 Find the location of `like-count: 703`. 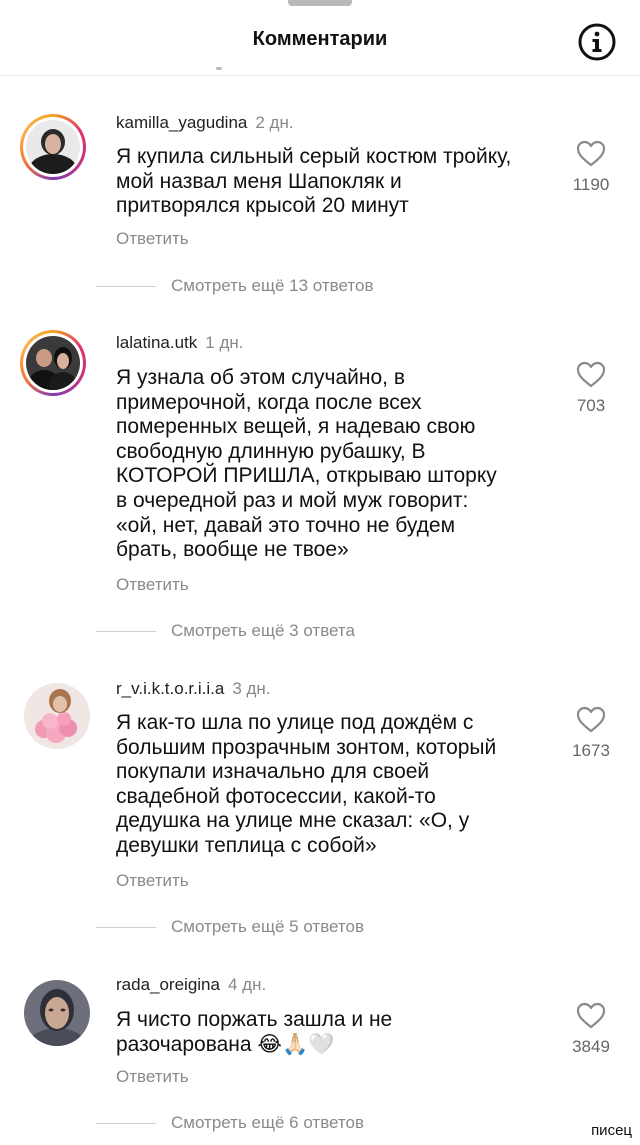

like-count: 703 is located at coordinates (591, 405).